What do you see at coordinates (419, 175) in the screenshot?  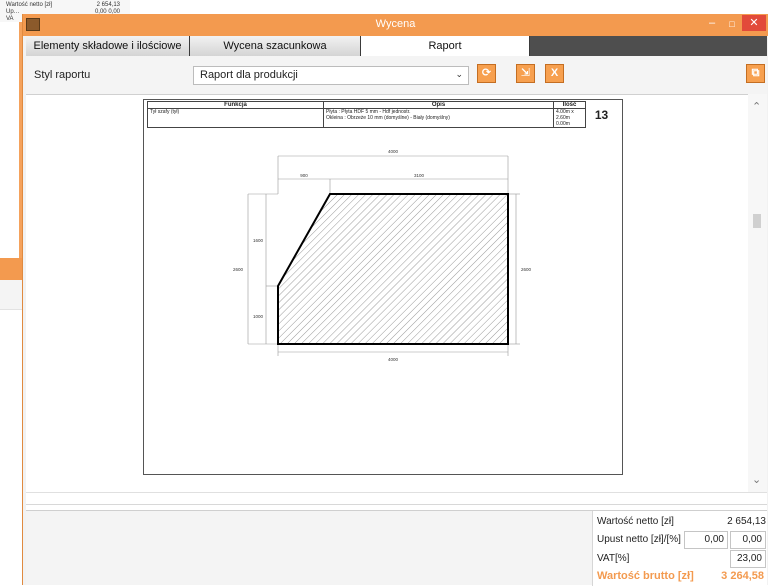 I see `dim-top-right: 3100` at bounding box center [419, 175].